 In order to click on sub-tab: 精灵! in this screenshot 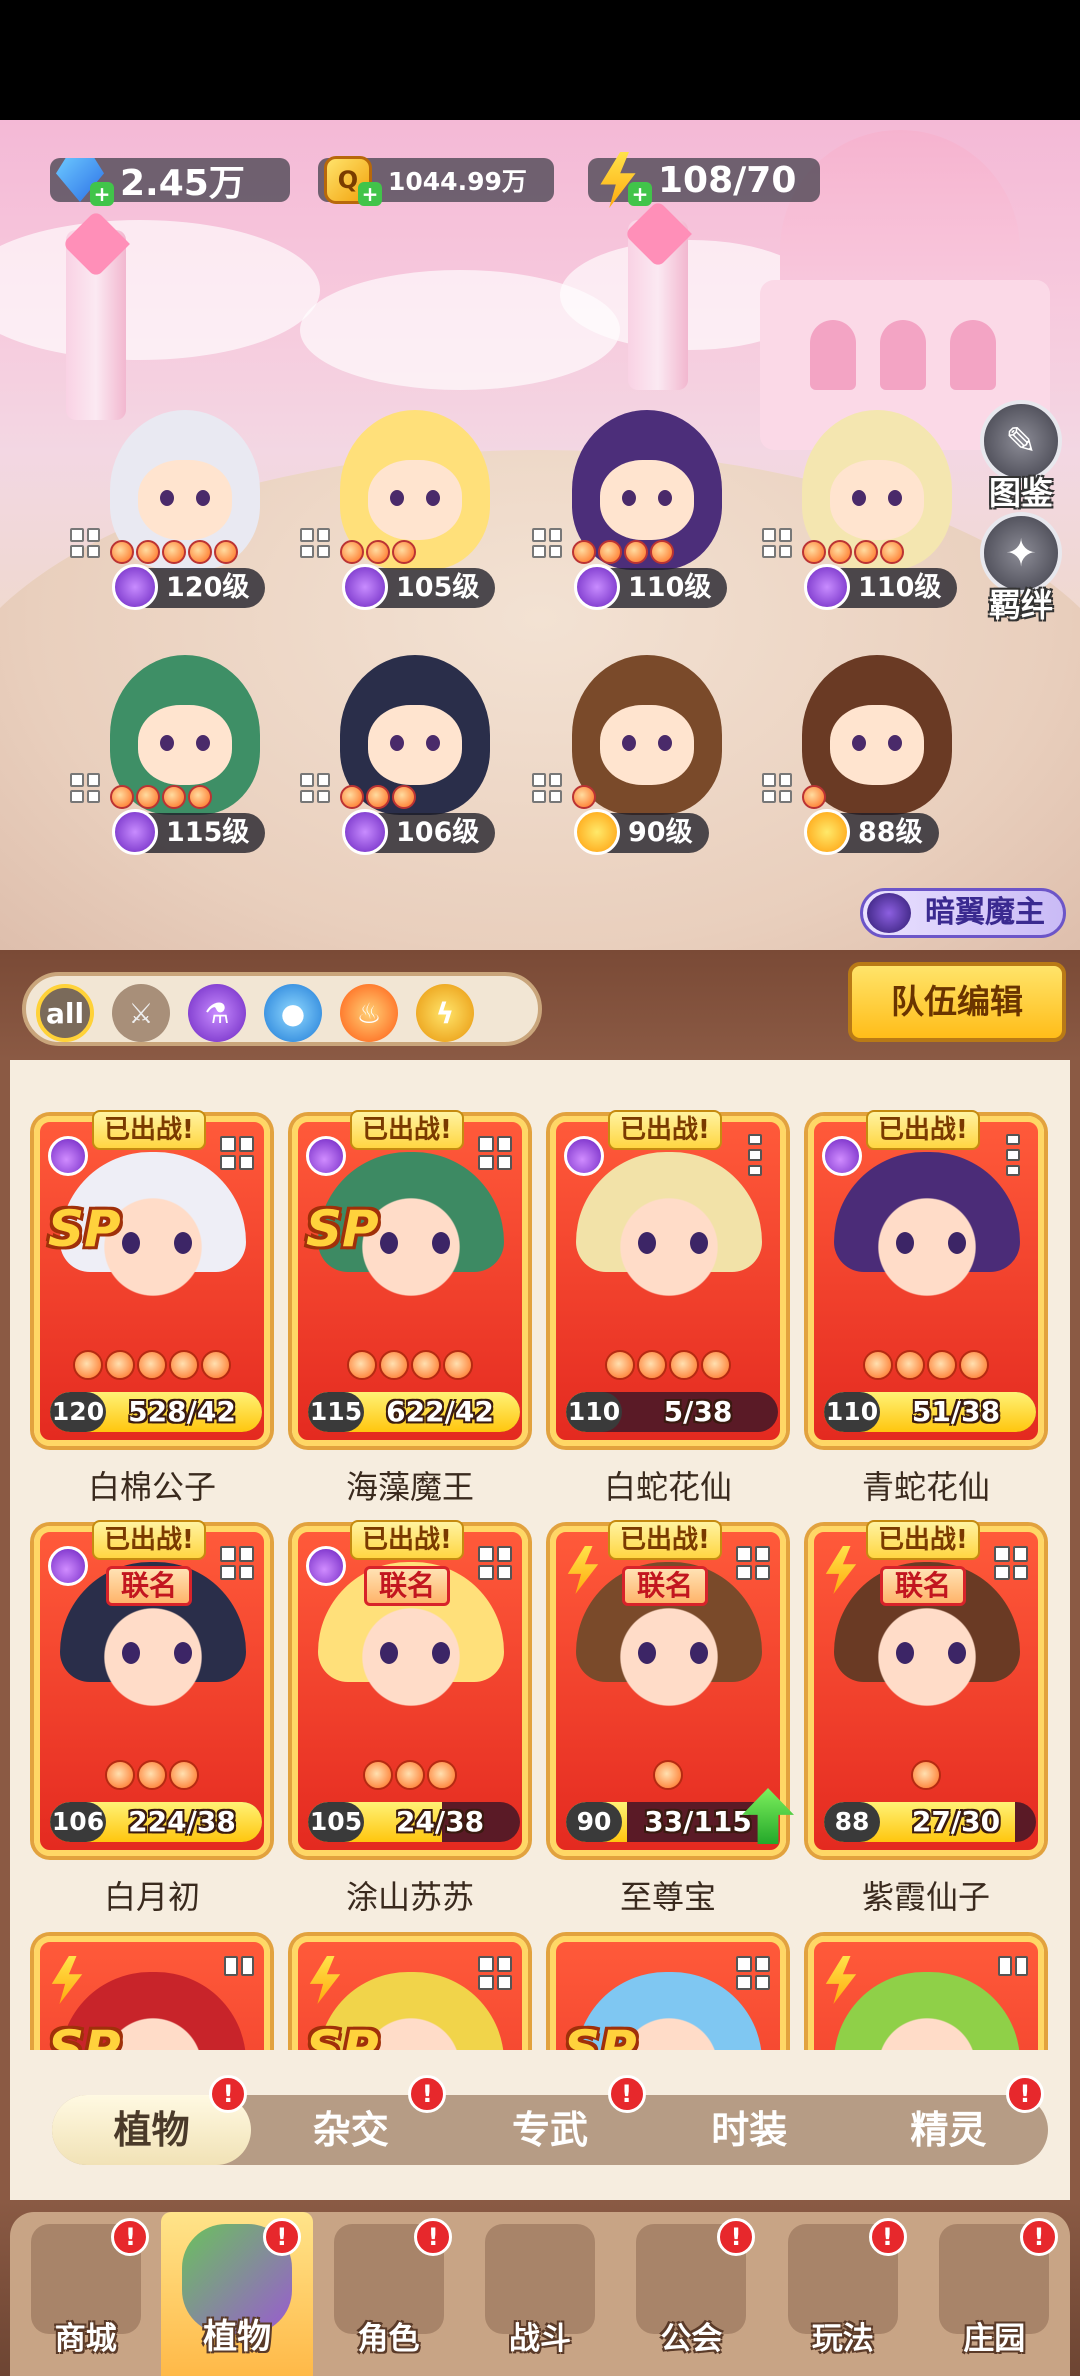, I will do `click(948, 2120)`.